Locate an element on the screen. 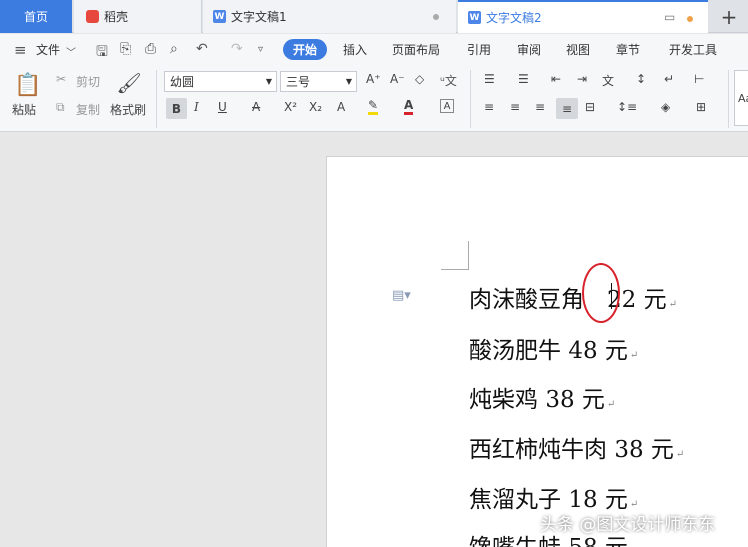 This screenshot has width=748, height=547. menu-layout: 页面布局 is located at coordinates (416, 49).